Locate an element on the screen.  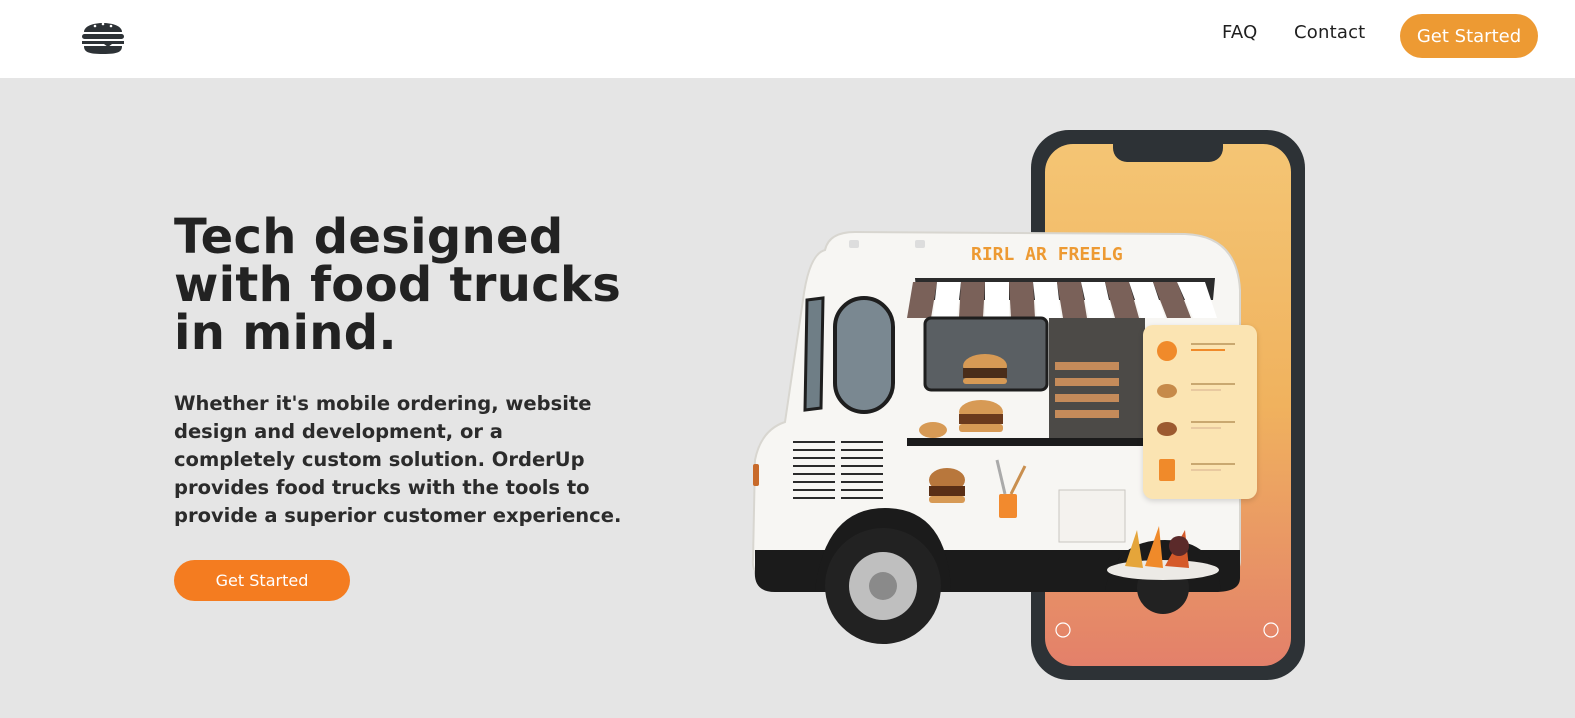
menu-card is located at coordinates (1200, 412).